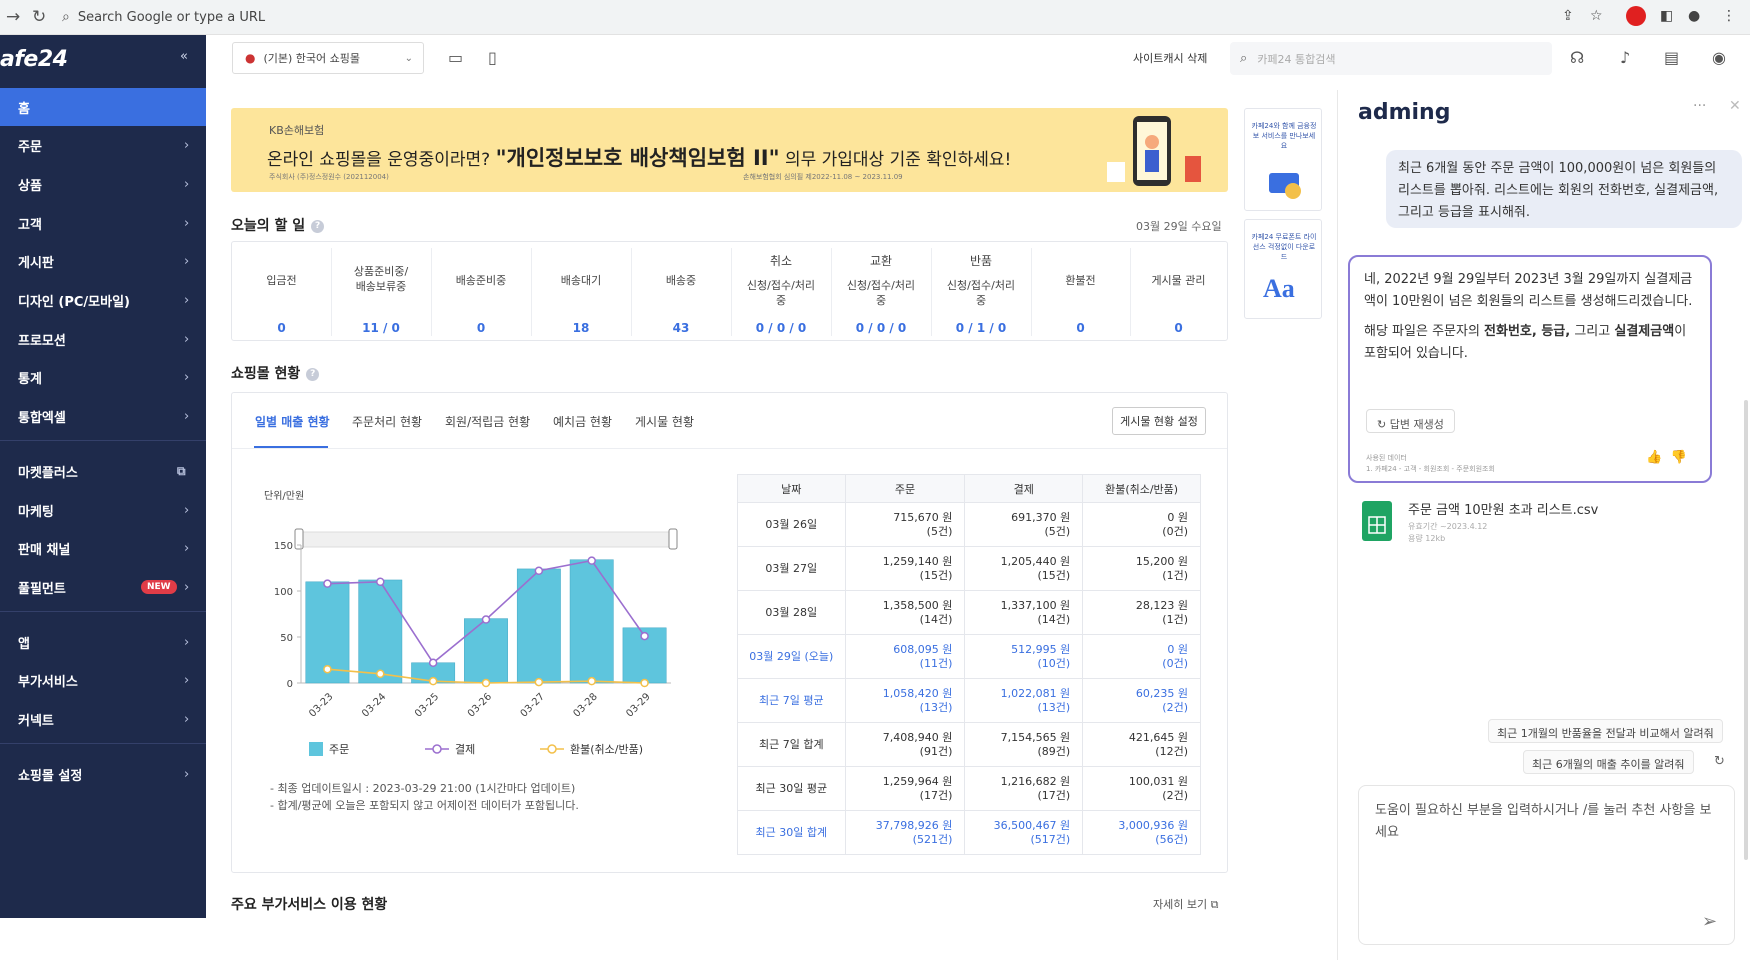 This screenshot has width=1750, height=960. Describe the element at coordinates (782, 17) in the screenshot. I see `address-bar: ⌕ Search Google or type a URL` at that location.